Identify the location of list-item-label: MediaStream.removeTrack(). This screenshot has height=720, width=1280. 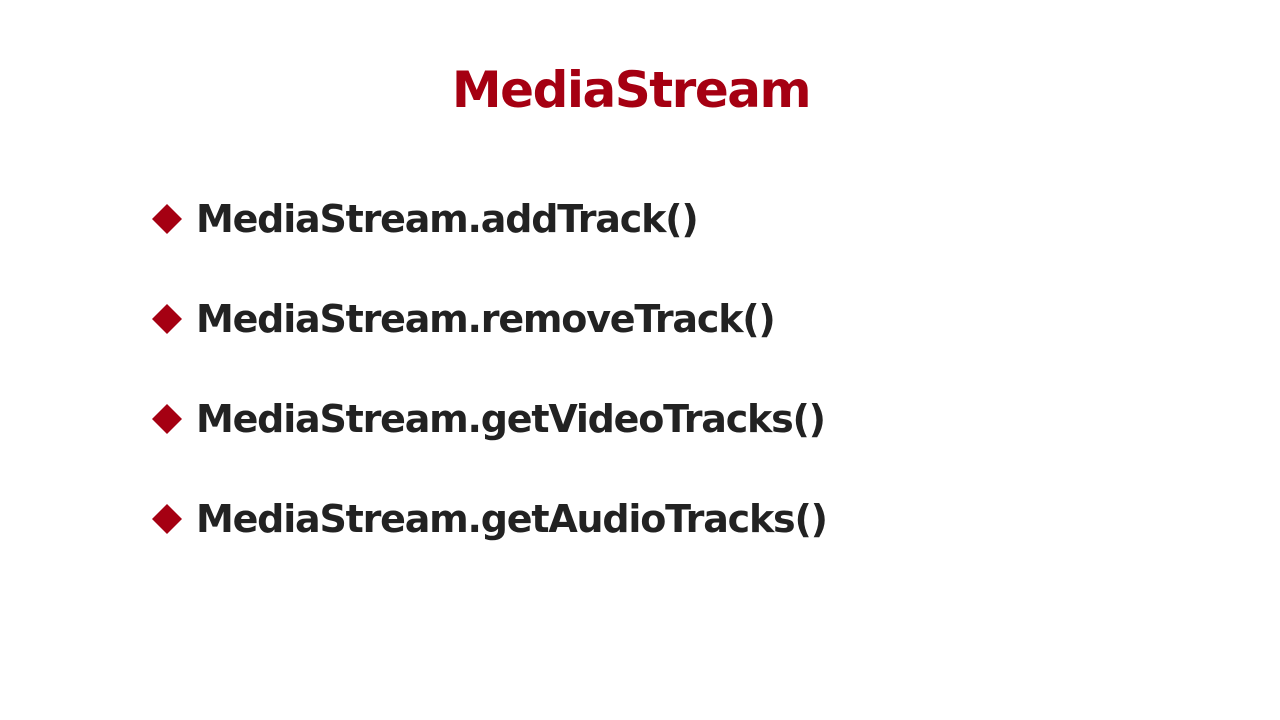
(486, 319).